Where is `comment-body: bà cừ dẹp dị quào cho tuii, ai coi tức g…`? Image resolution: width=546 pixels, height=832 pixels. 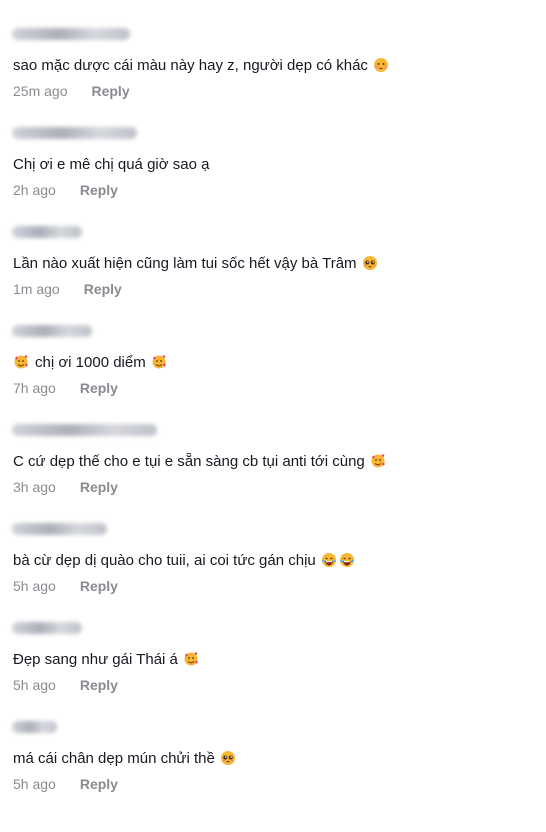
comment-body: bà cừ dẹp dị quào cho tuii, ai coi tức g… is located at coordinates (164, 560).